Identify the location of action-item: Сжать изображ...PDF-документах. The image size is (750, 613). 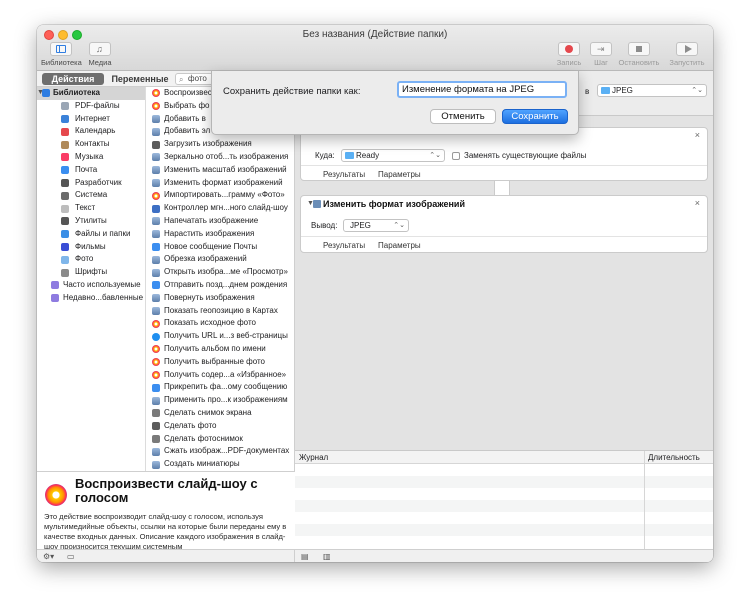
(220, 451).